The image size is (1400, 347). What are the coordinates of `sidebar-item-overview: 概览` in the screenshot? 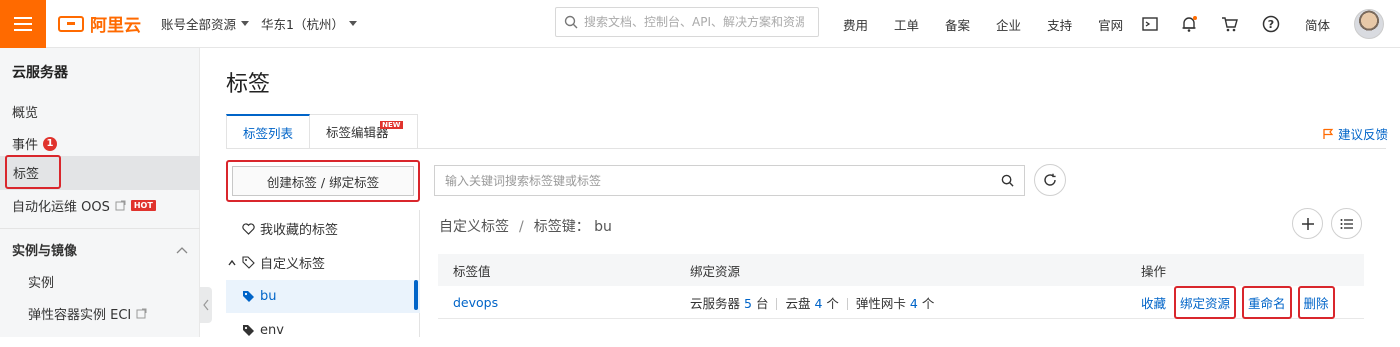 It's located at (25, 111).